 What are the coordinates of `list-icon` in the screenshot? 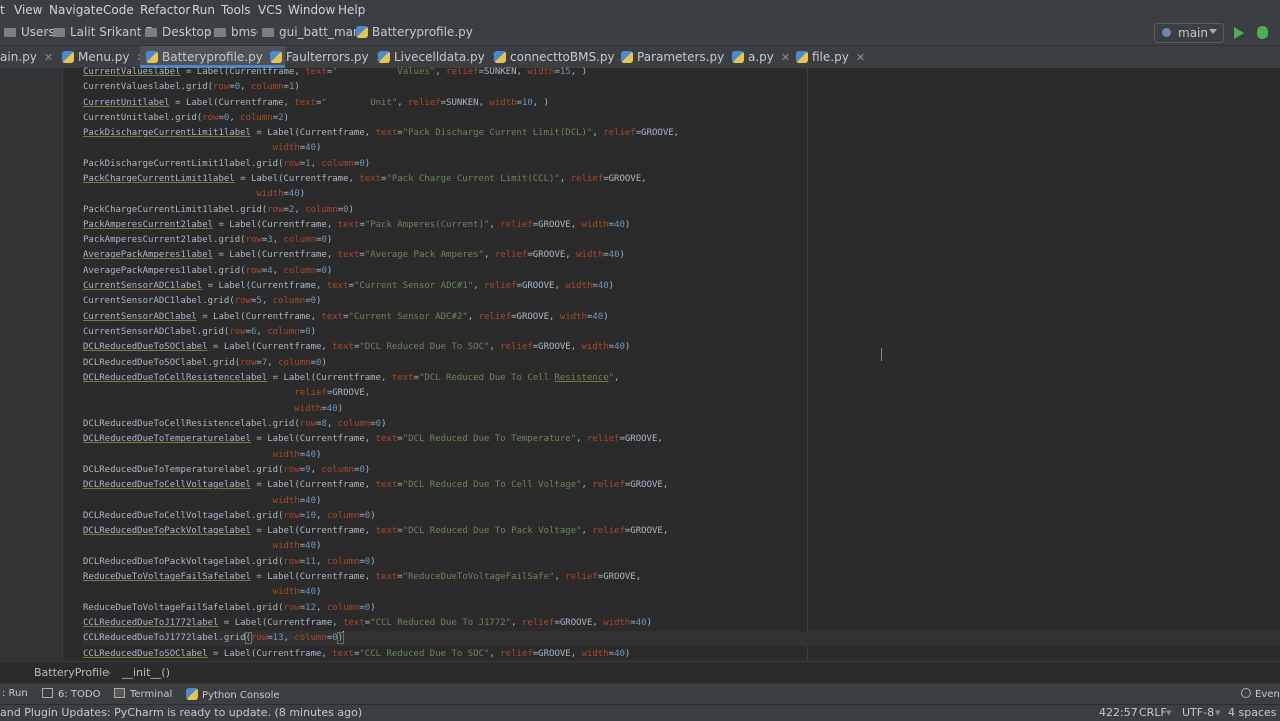 It's located at (47, 693).